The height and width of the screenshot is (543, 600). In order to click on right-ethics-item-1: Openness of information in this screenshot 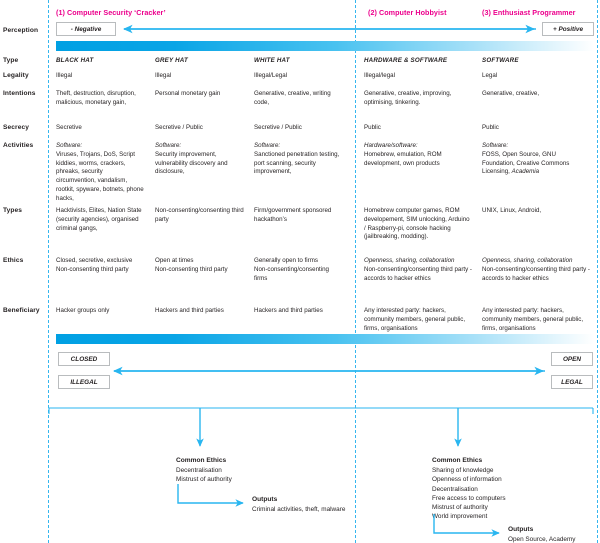, I will do `click(467, 480)`.